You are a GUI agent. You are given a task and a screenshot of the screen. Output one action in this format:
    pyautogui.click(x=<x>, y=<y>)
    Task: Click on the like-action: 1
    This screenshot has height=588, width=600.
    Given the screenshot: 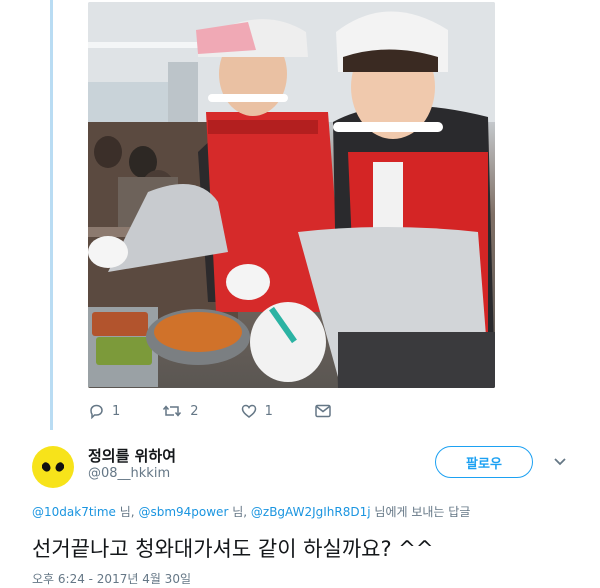 What is the action you would take?
    pyautogui.click(x=257, y=411)
    